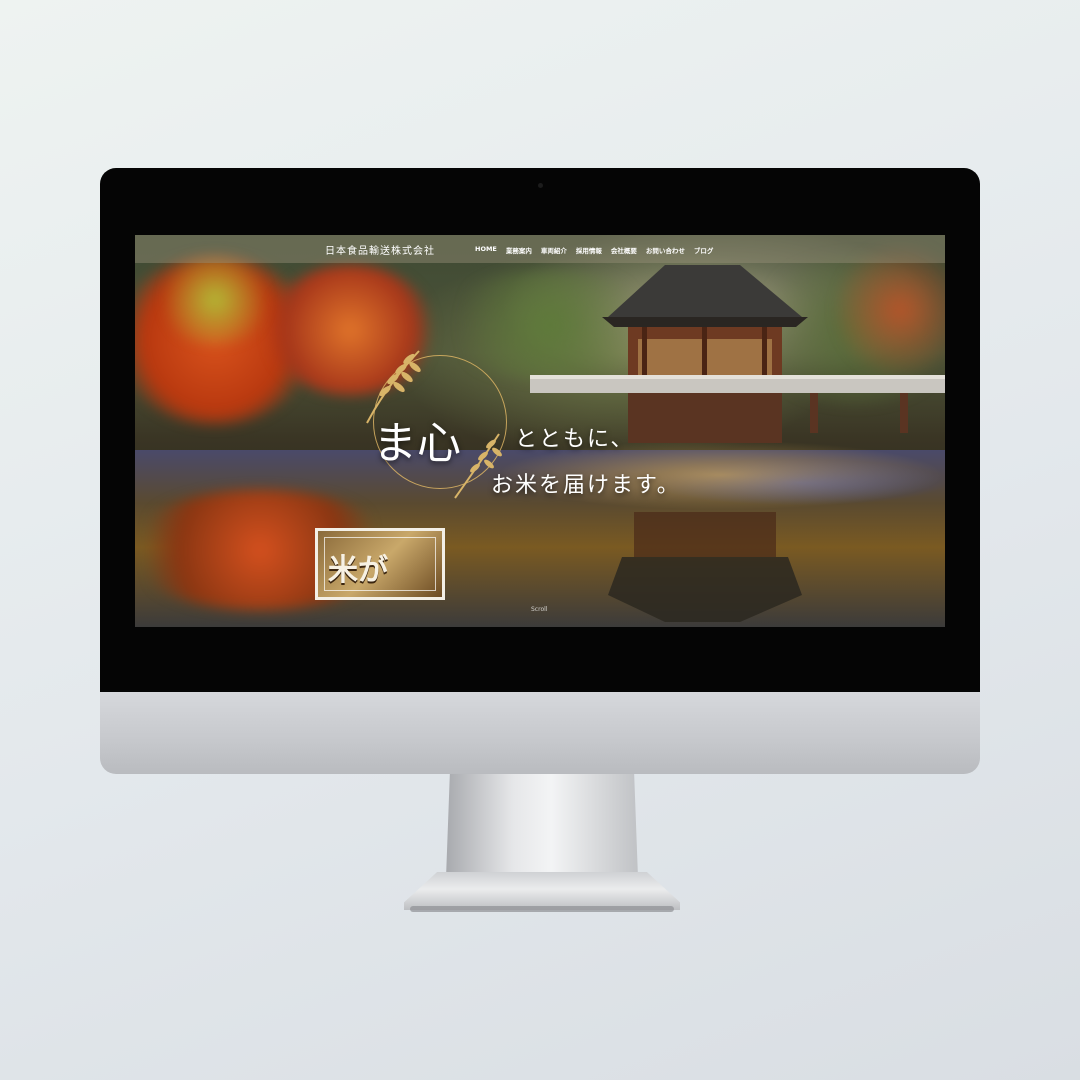 The height and width of the screenshot is (1080, 1080). I want to click on pavilion-reflection, so click(705, 589).